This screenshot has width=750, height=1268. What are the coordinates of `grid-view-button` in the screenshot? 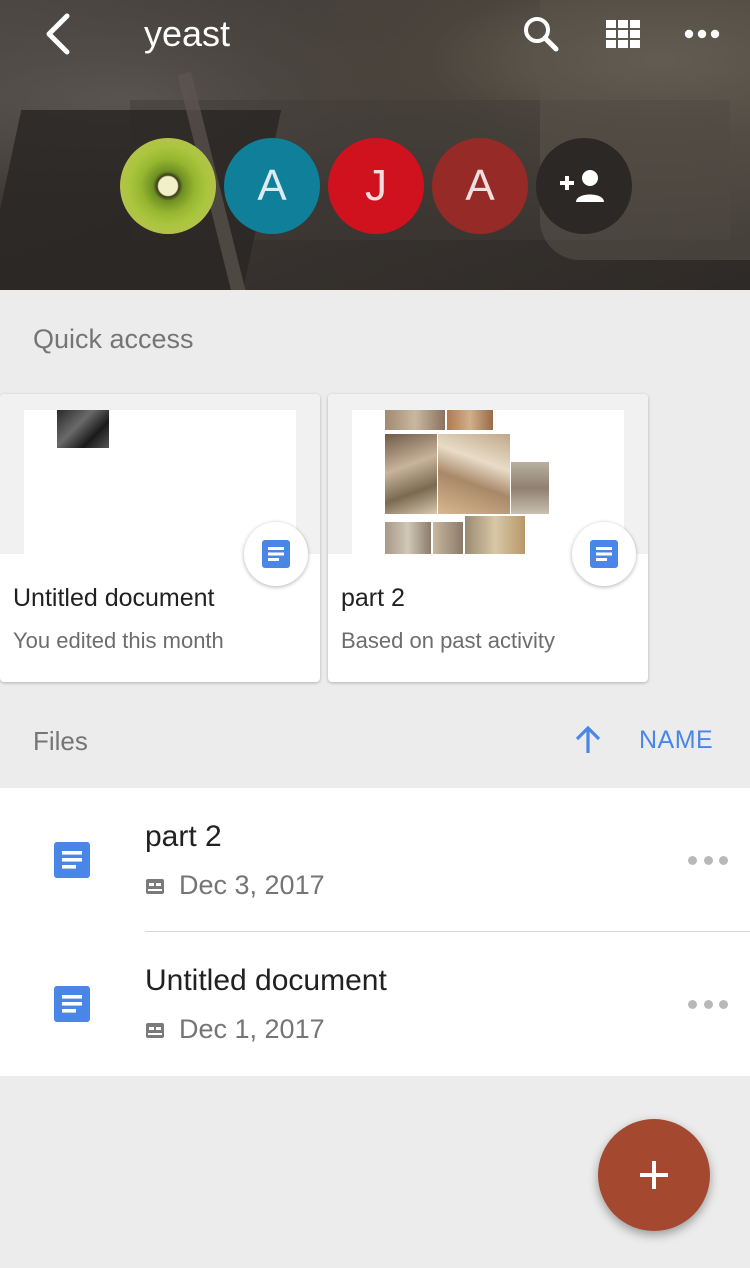 It's located at (623, 34).